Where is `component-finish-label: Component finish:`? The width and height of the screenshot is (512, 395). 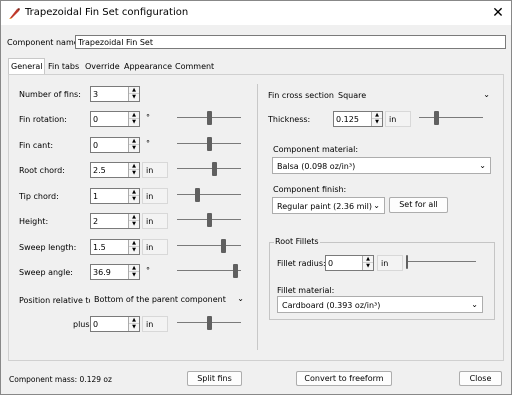
component-finish-label: Component finish: is located at coordinates (310, 189).